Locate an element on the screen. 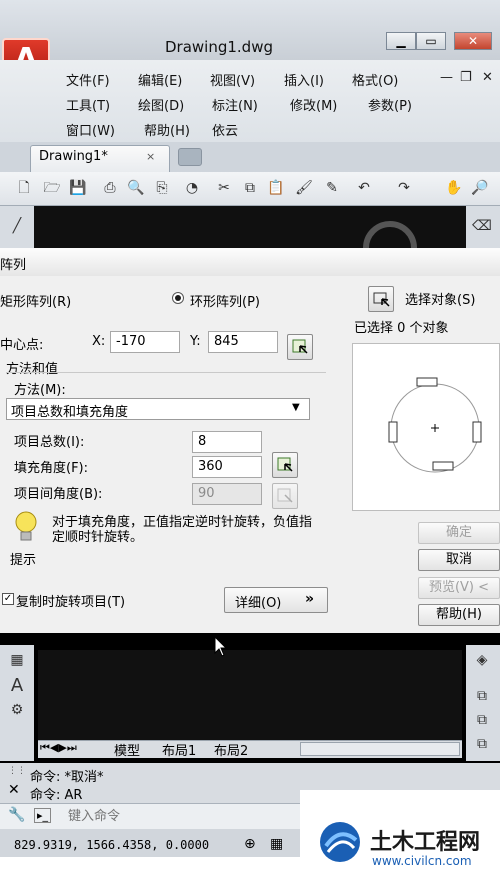  total-items-value: 8 is located at coordinates (202, 441).